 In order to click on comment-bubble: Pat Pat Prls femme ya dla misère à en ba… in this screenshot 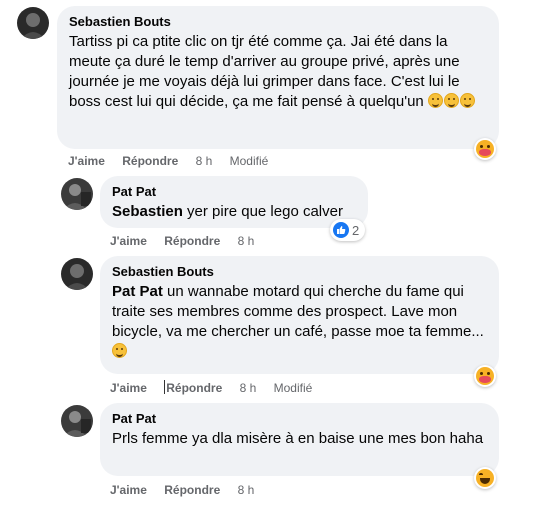, I will do `click(299, 439)`.